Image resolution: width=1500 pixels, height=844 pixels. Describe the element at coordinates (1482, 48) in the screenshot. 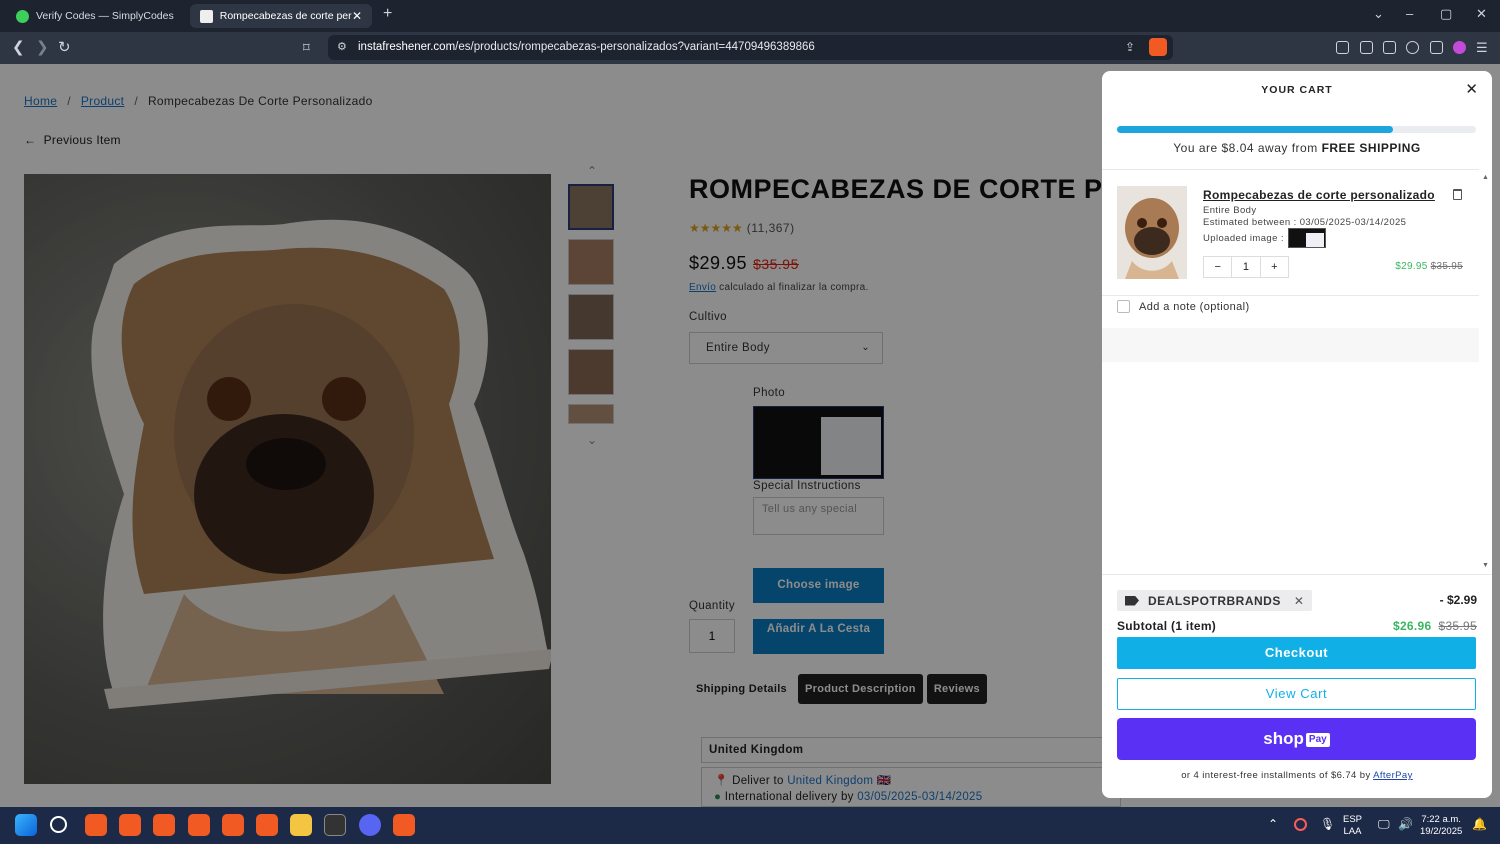

I see `menu-icon: ☰` at that location.